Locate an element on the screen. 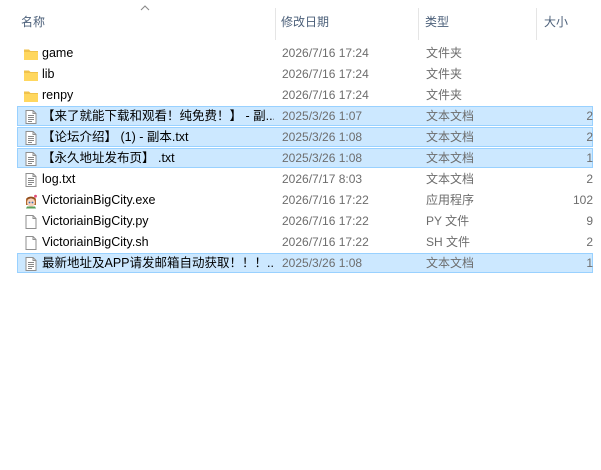  column-header-bar: 名称 修改日期 类型 大小 is located at coordinates (300, 20).